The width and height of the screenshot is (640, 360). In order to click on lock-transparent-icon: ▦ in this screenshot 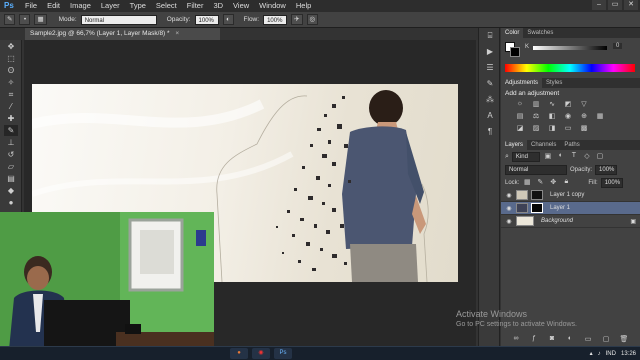, I will do `click(527, 182)`.